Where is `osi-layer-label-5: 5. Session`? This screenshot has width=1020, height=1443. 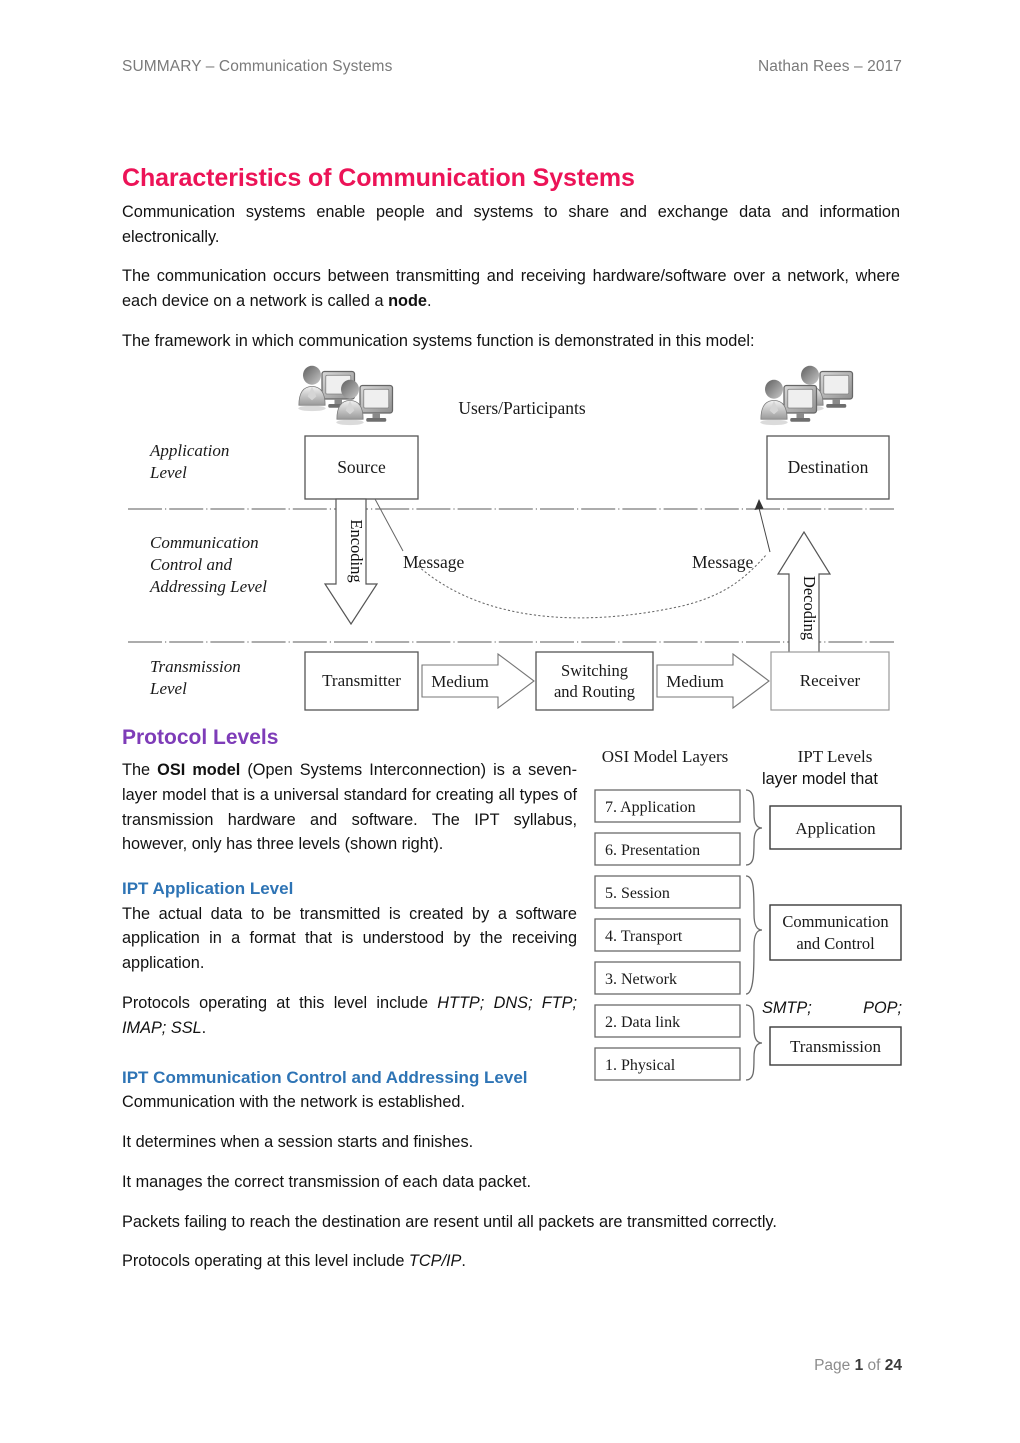 osi-layer-label-5: 5. Session is located at coordinates (637, 893).